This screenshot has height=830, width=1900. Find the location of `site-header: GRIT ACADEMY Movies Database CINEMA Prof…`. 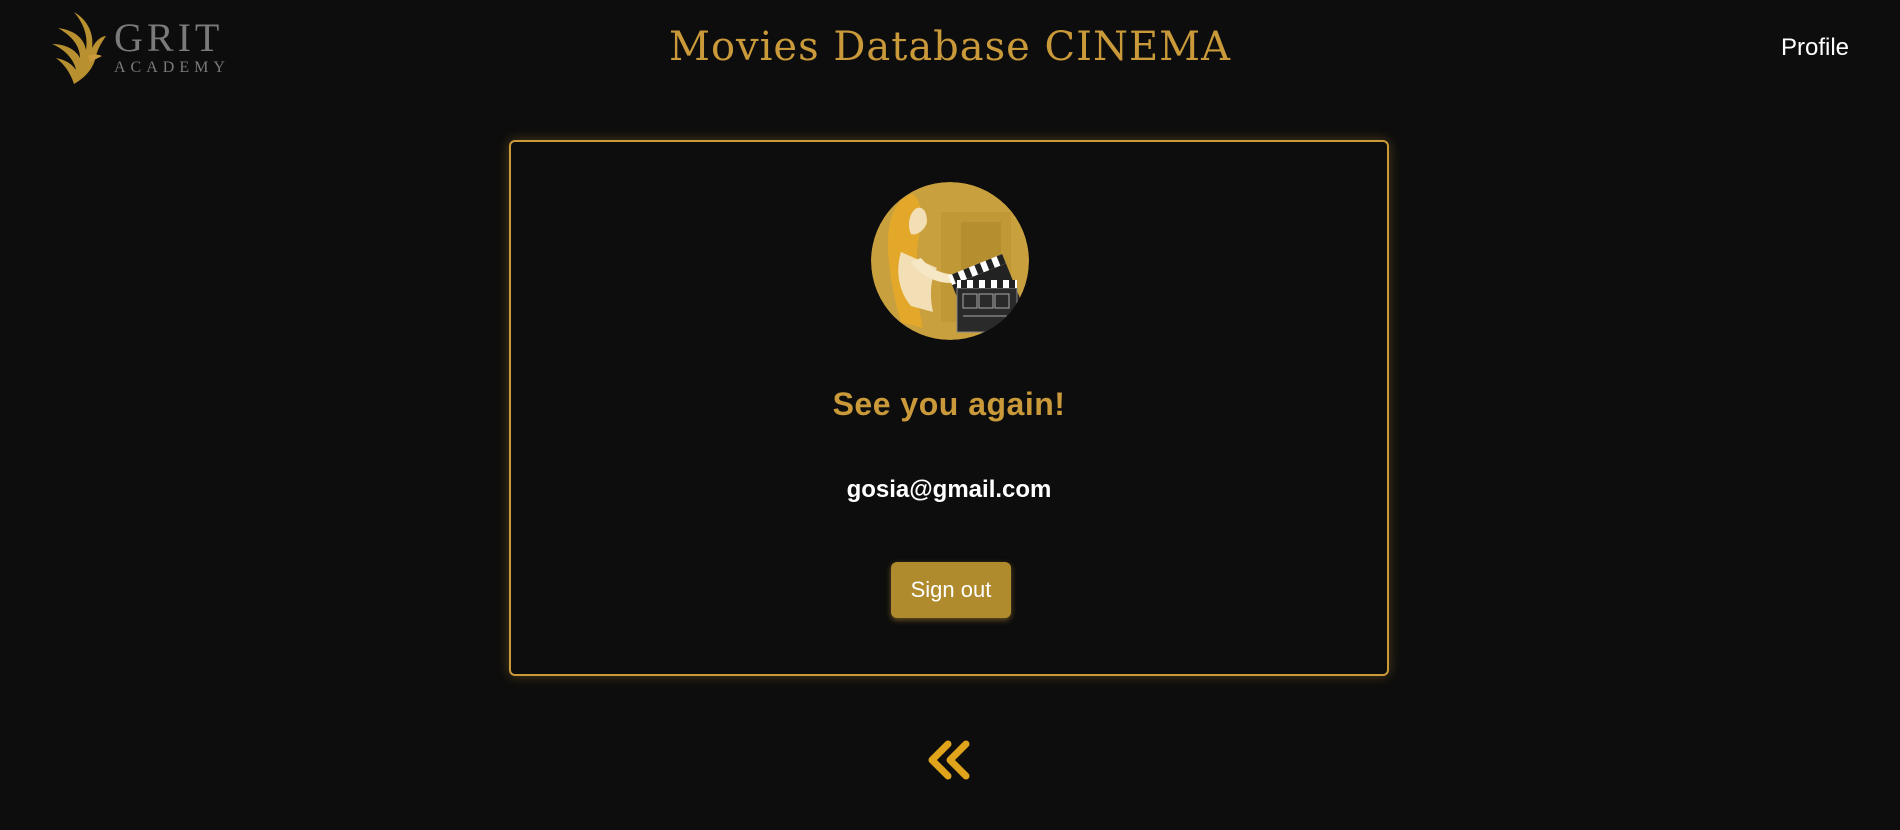

site-header: GRIT ACADEMY Movies Database CINEMA Prof… is located at coordinates (950, 50).